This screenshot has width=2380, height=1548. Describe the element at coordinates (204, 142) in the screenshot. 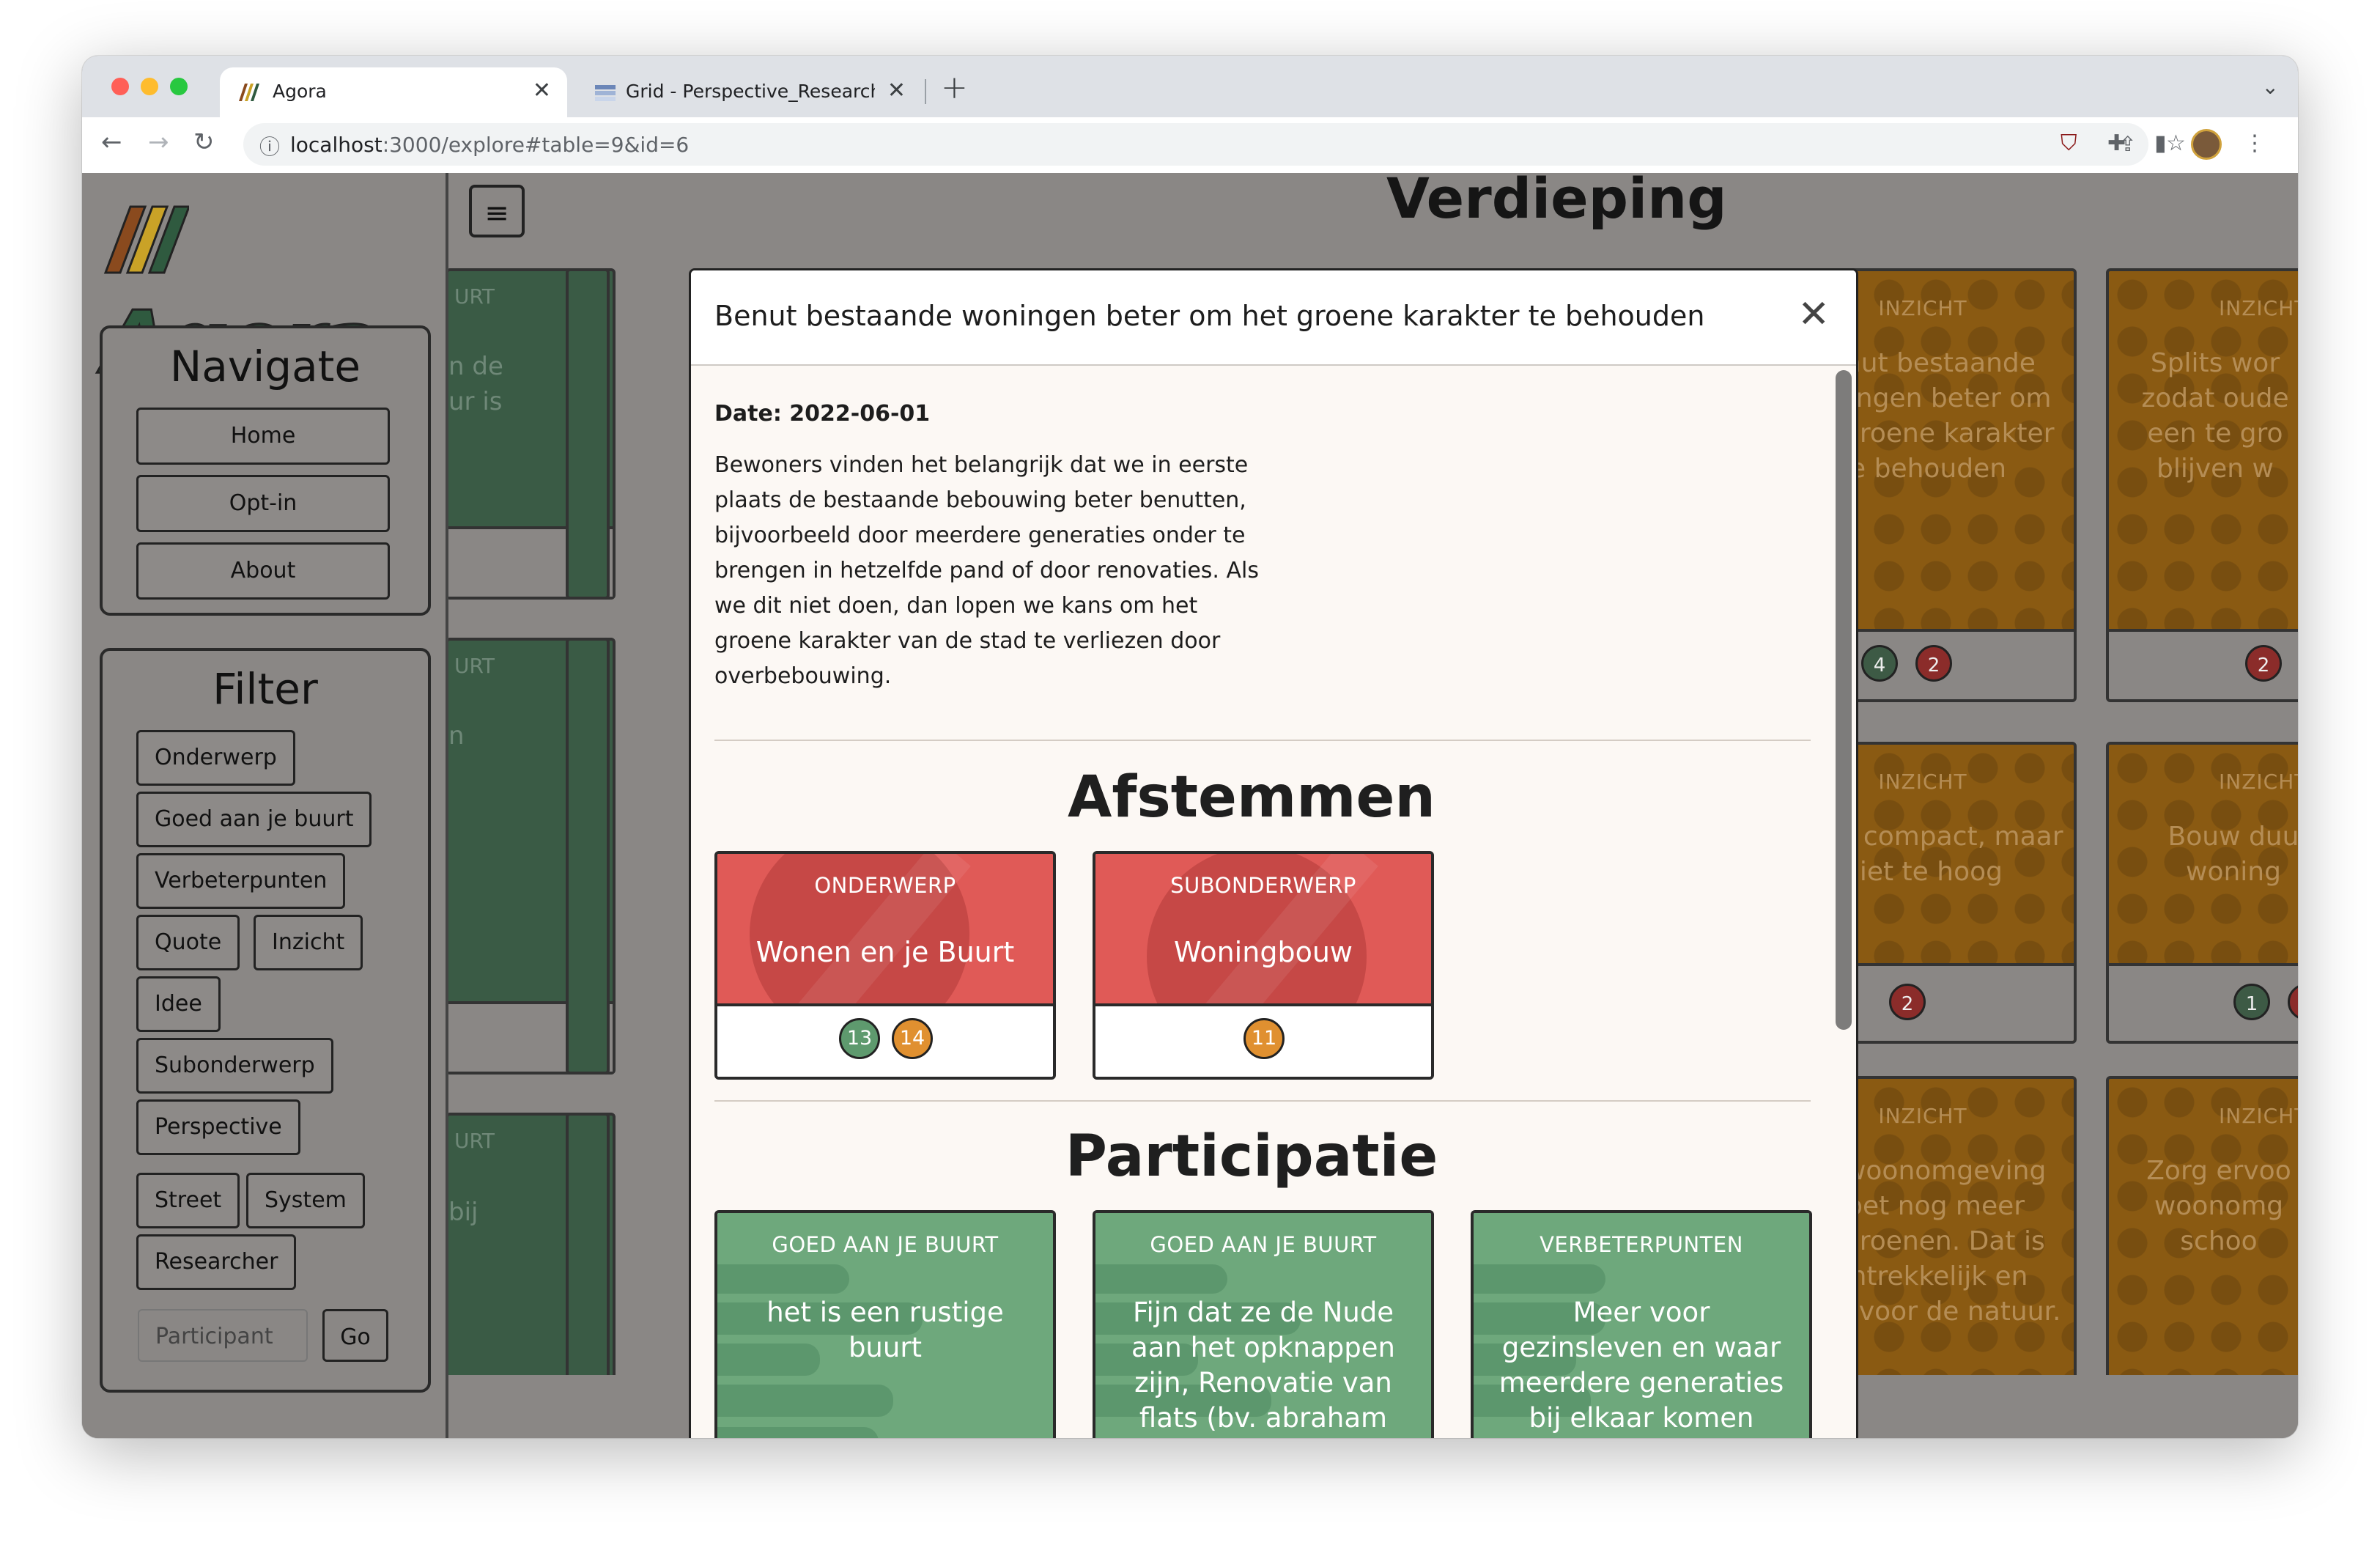

I see `reload-icon: ↻` at that location.